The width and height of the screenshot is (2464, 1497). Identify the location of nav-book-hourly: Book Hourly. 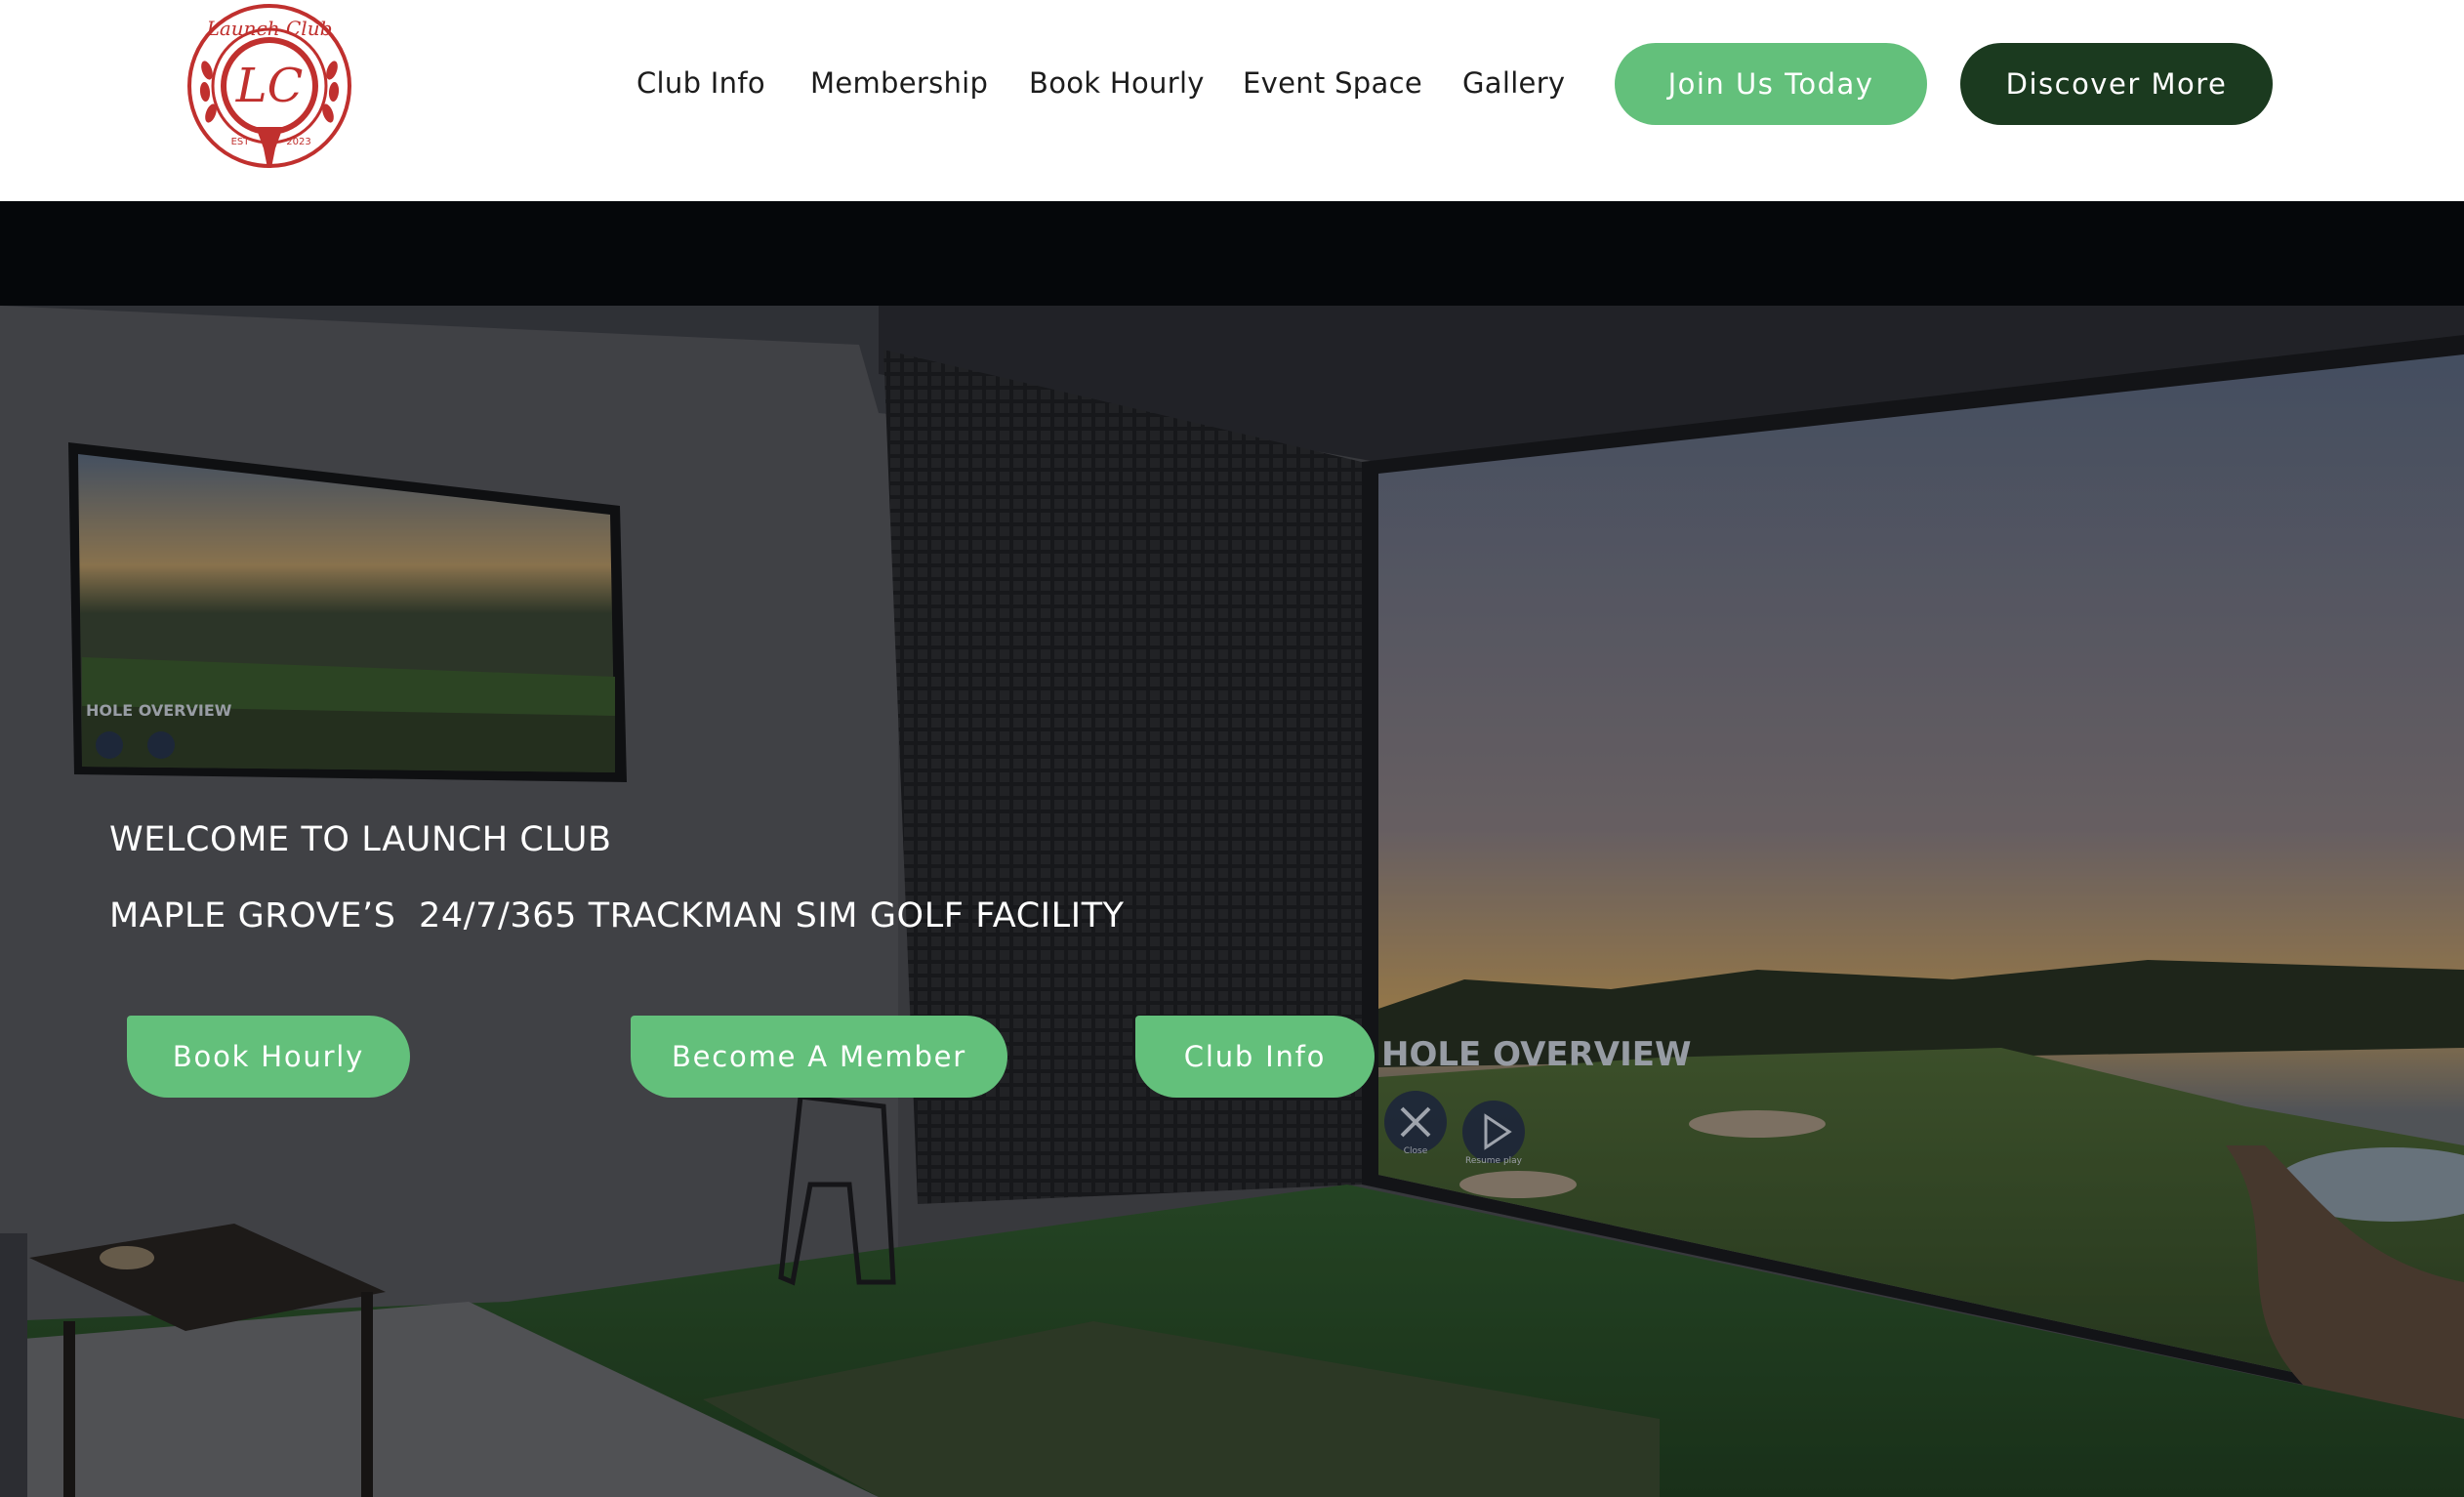
(1117, 83).